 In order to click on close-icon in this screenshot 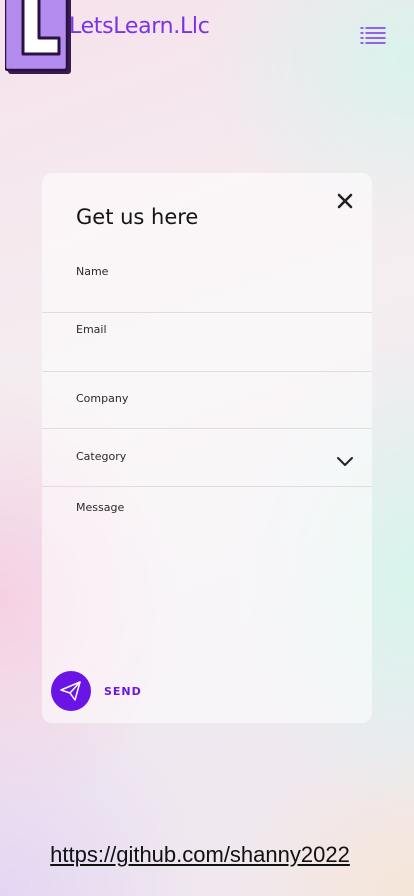, I will do `click(345, 201)`.